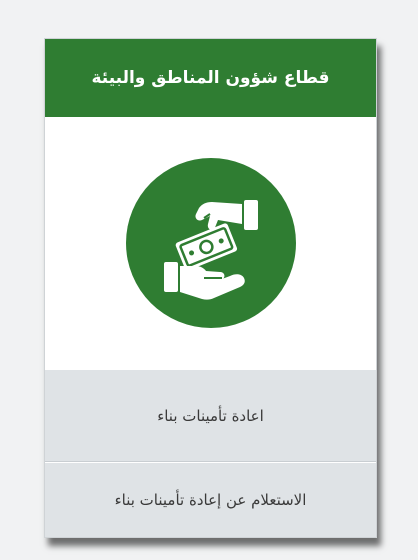 Image resolution: width=418 pixels, height=560 pixels. I want to click on renew-building-deposits-label: اعادة تأمينات بناء, so click(210, 415).